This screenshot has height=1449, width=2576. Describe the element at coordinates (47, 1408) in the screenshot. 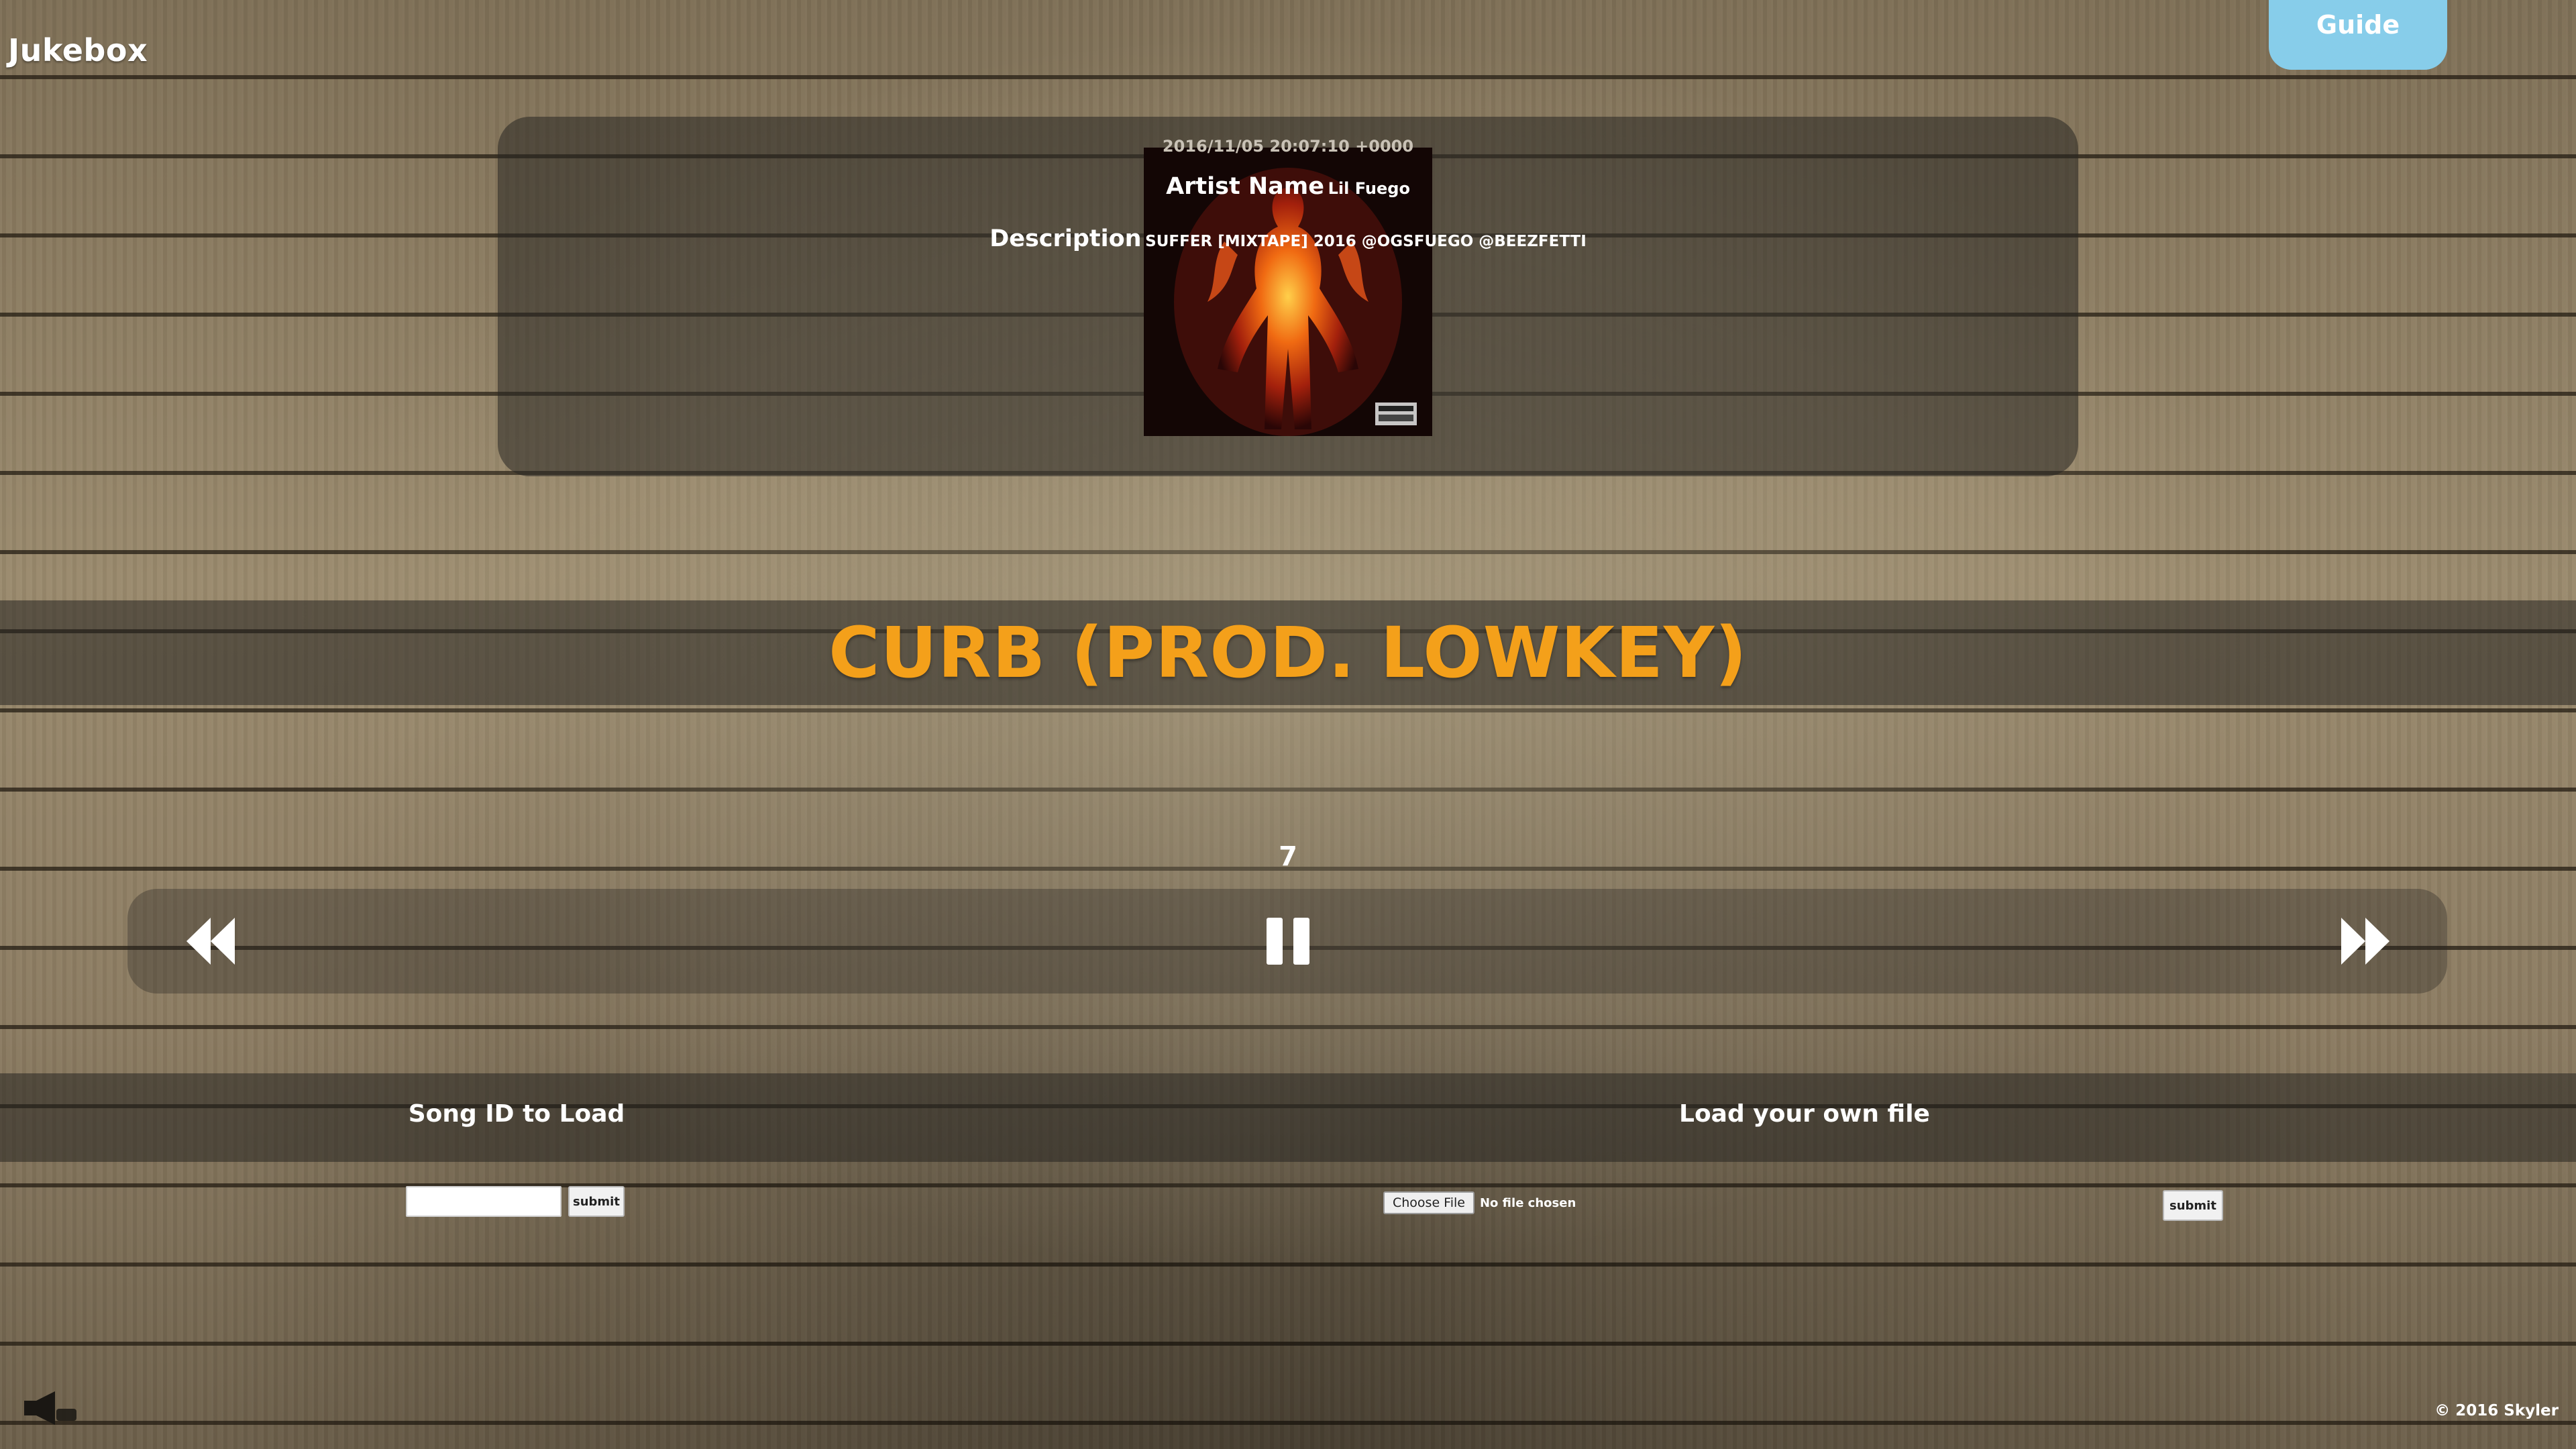

I see `speaker-icon` at that location.